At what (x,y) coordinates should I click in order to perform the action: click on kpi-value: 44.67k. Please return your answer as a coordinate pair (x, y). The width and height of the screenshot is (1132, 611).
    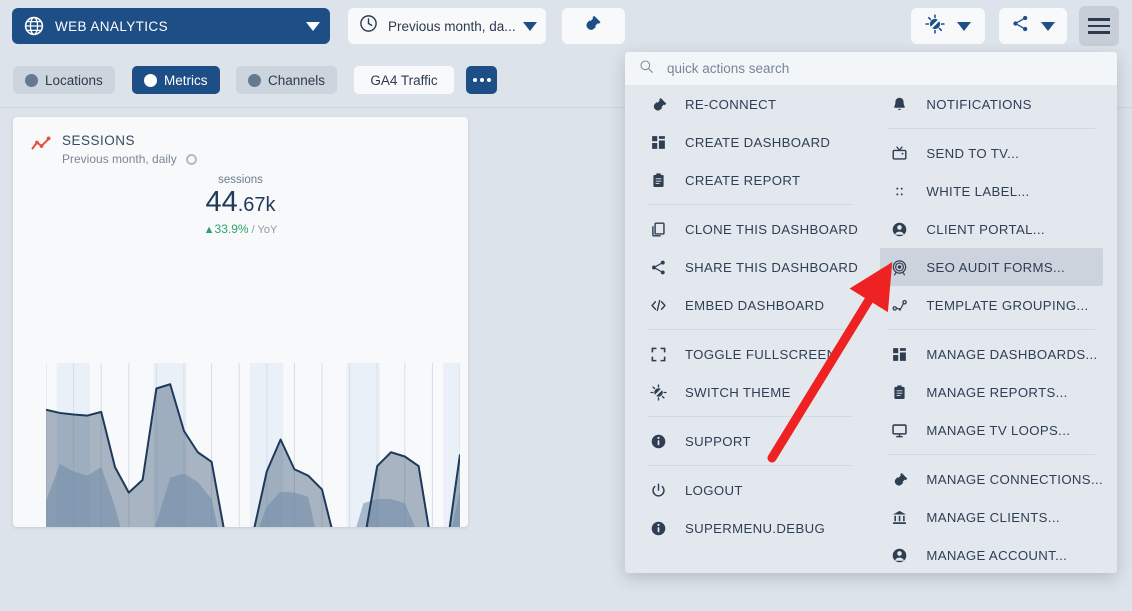
    Looking at the image, I should click on (240, 202).